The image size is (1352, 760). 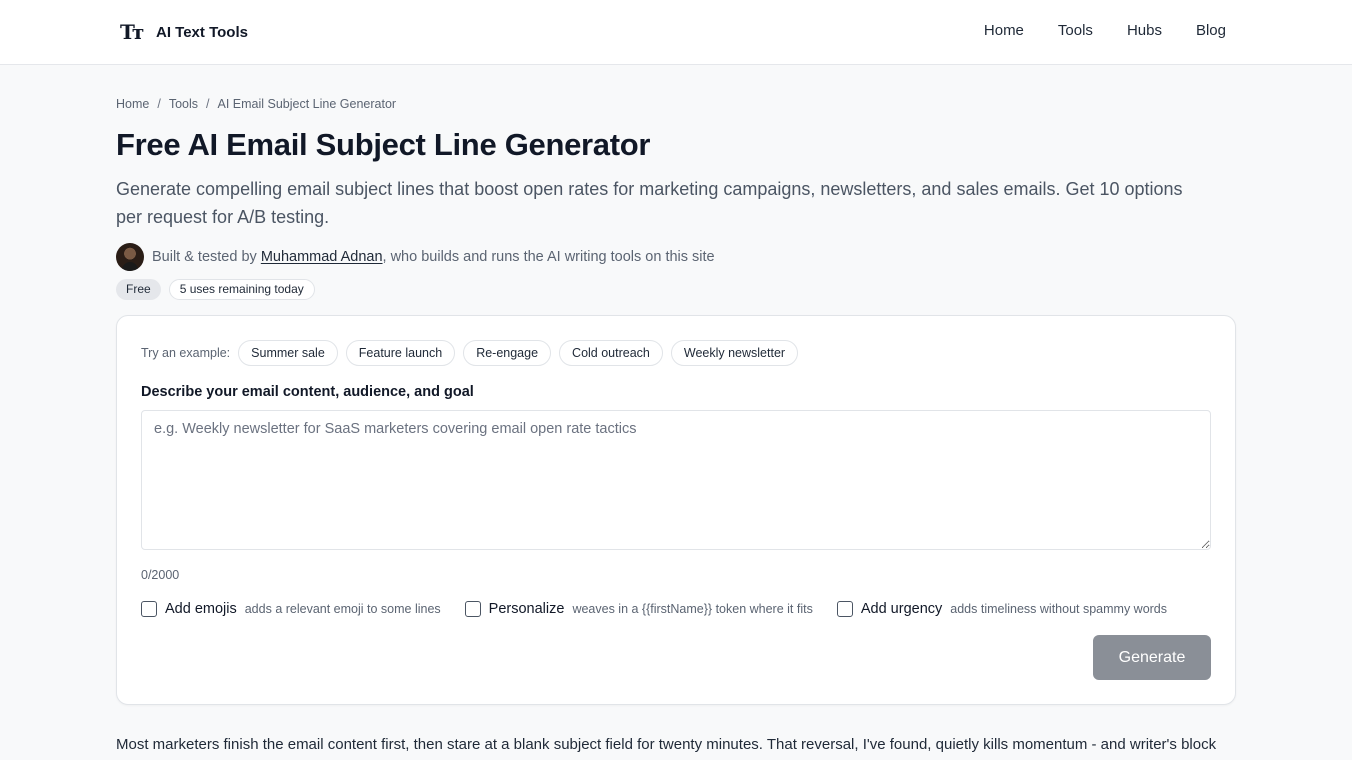 I want to click on author-prefix: Built & tested by, so click(x=206, y=257).